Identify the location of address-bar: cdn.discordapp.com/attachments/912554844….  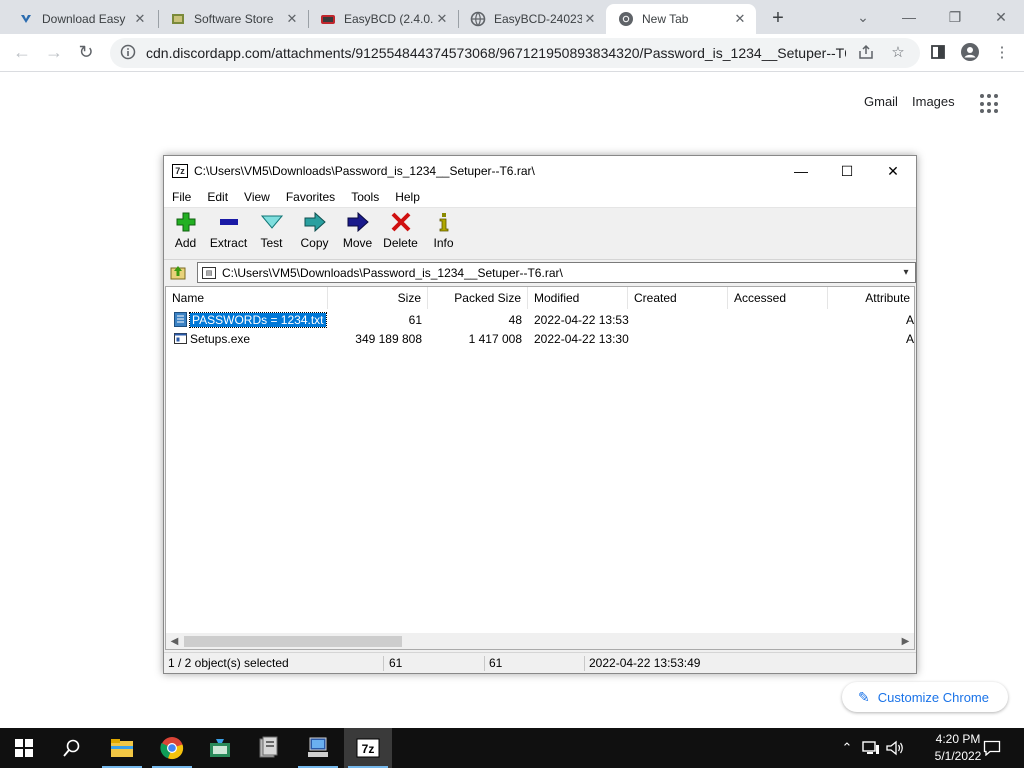
(515, 53).